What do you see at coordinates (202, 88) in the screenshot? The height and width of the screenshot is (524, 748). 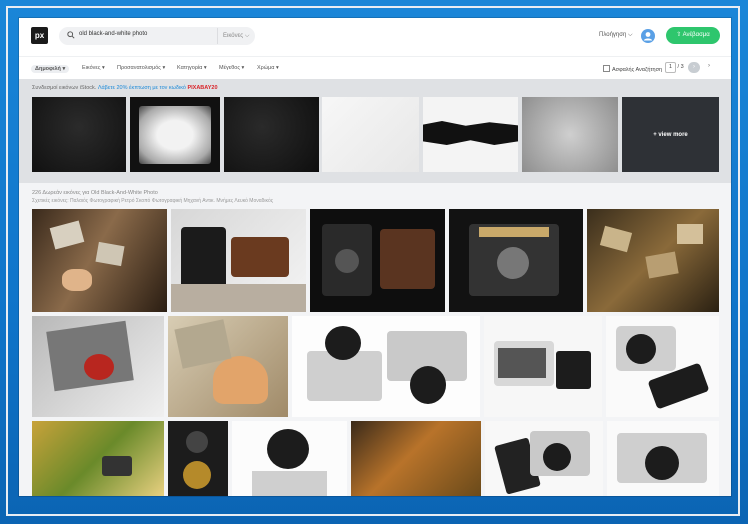 I see `promo-code: PIXABAY20` at bounding box center [202, 88].